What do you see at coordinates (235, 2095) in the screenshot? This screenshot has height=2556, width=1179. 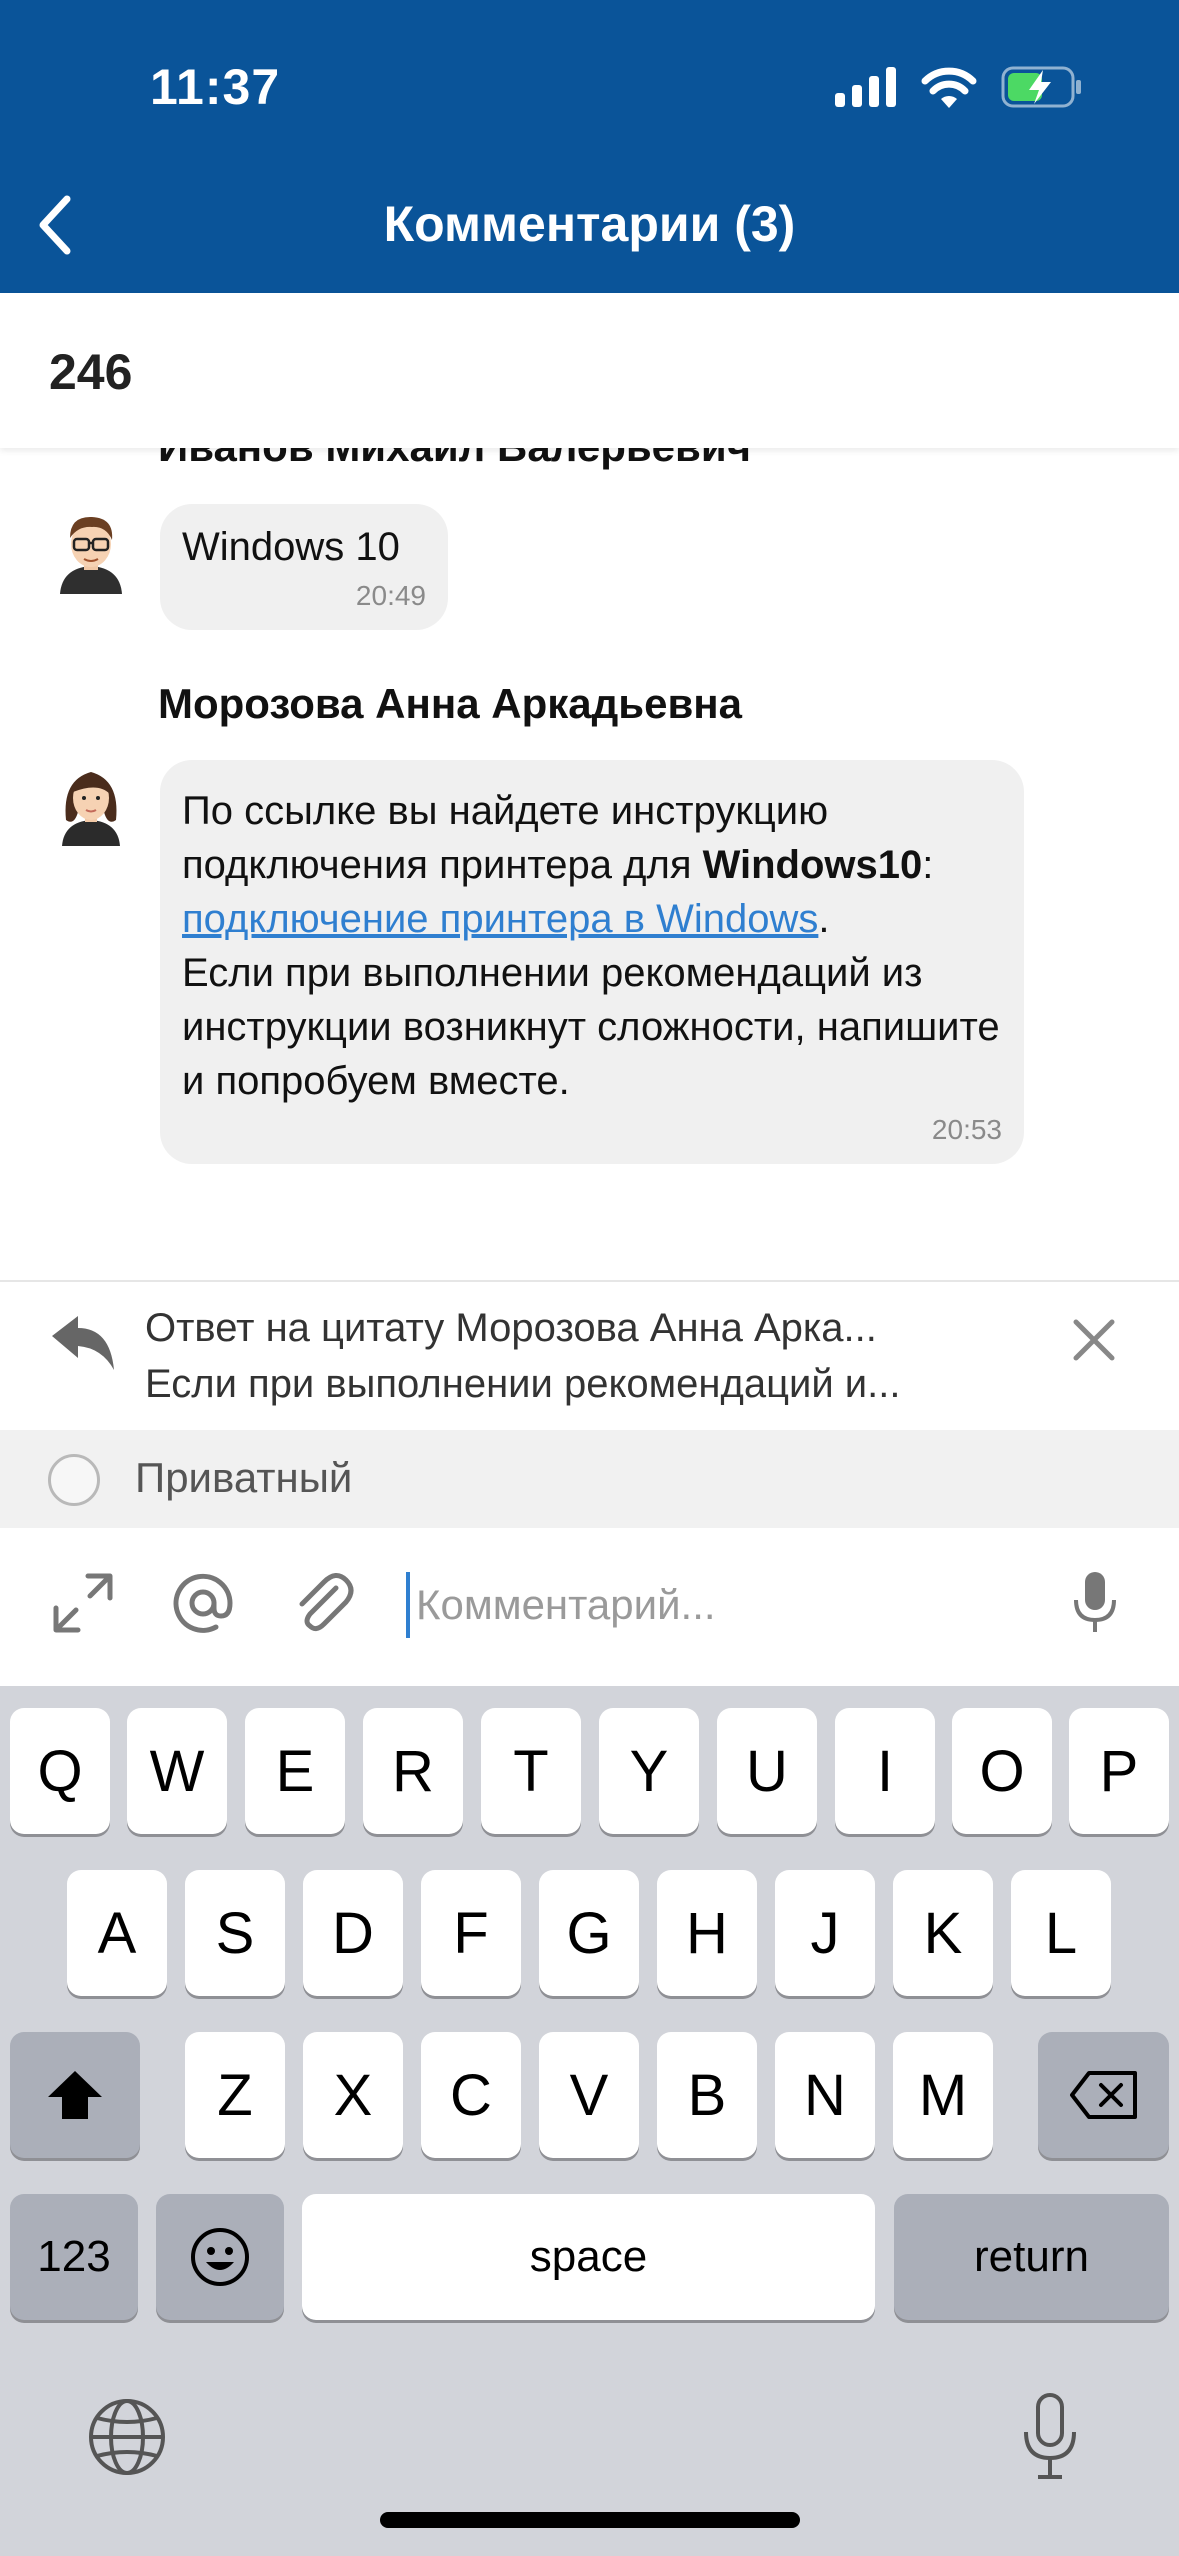 I see `key-z: Z` at bounding box center [235, 2095].